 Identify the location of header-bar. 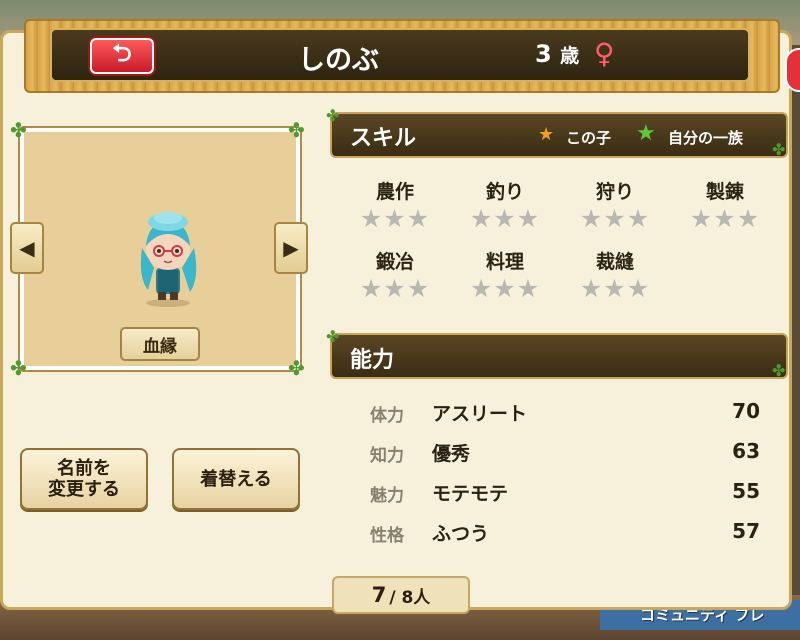
(400, 55).